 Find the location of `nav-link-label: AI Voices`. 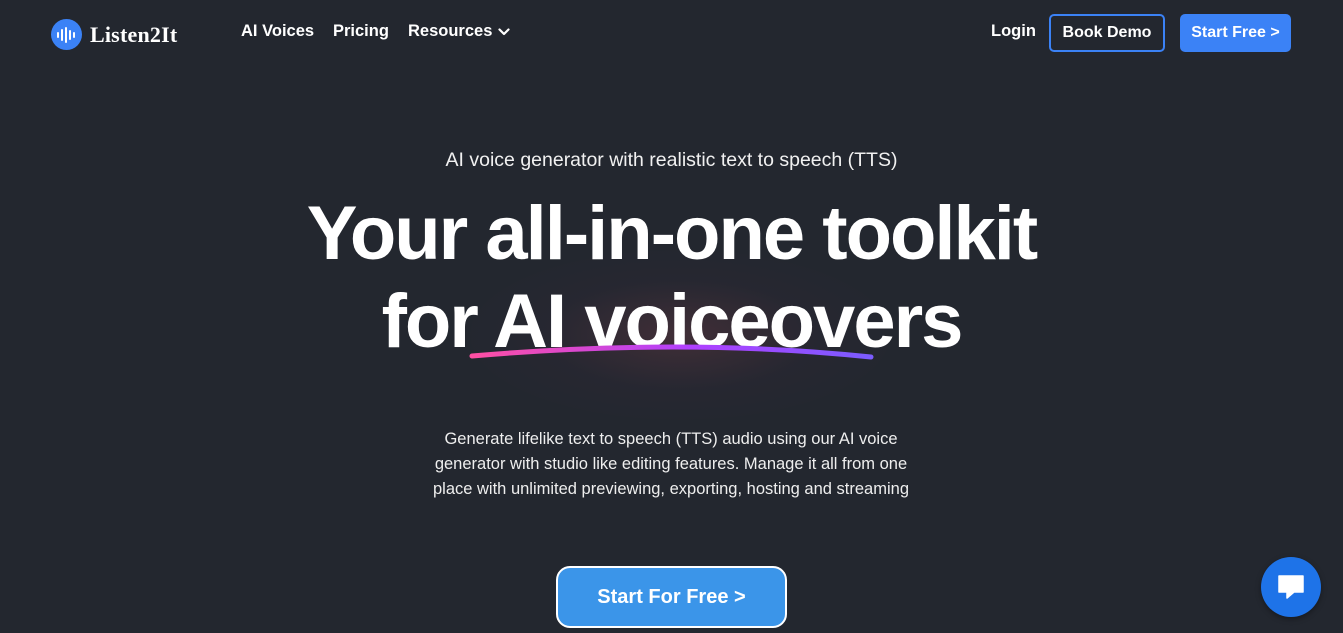

nav-link-label: AI Voices is located at coordinates (278, 31).